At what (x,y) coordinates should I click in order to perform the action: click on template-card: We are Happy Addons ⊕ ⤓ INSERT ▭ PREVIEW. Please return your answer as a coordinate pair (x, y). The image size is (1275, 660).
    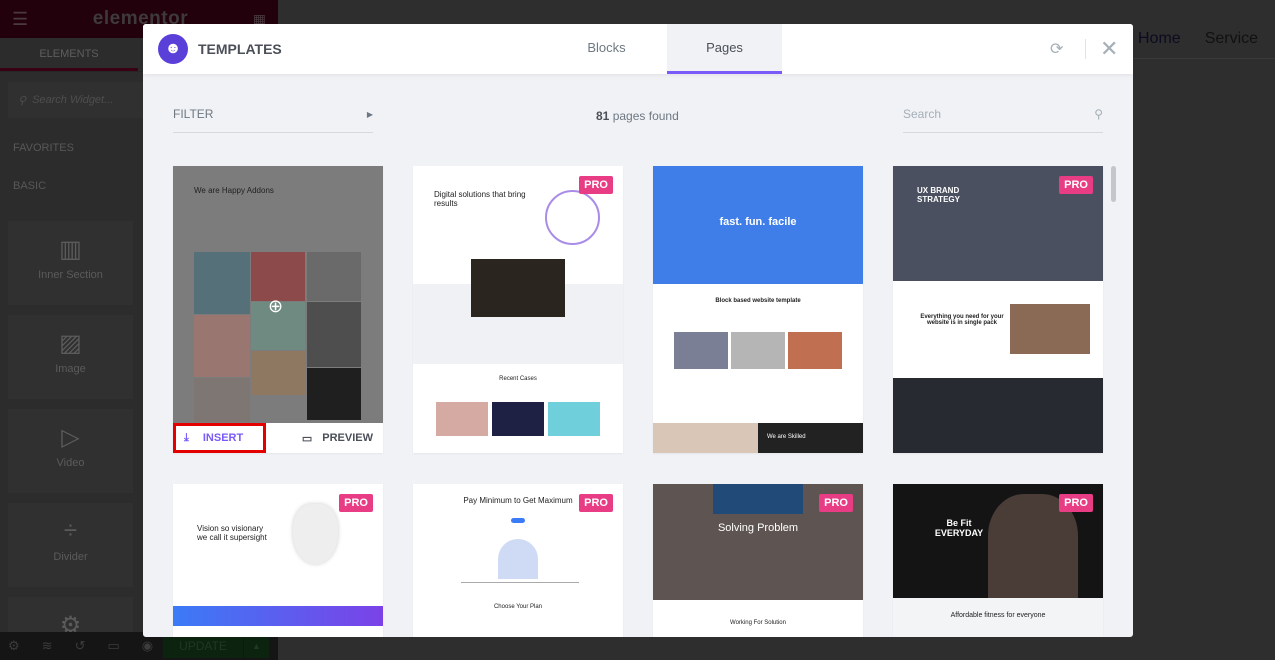
    Looking at the image, I should click on (278, 309).